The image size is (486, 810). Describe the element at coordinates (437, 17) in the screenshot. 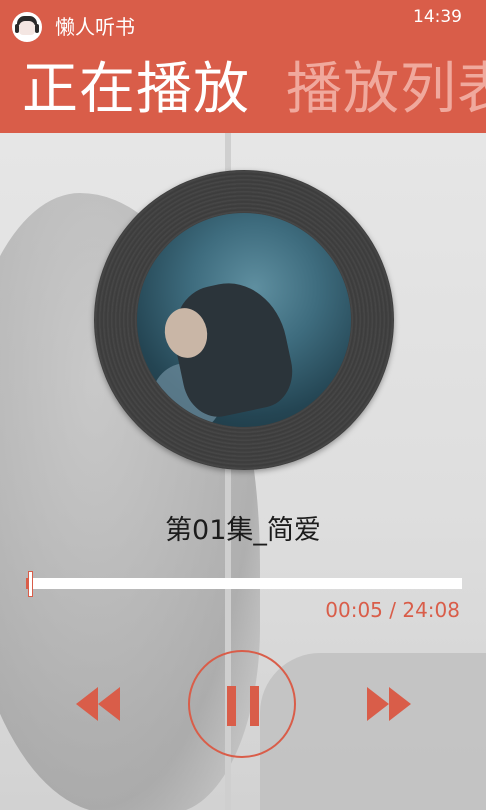

I see `status-clock: 14:39` at that location.